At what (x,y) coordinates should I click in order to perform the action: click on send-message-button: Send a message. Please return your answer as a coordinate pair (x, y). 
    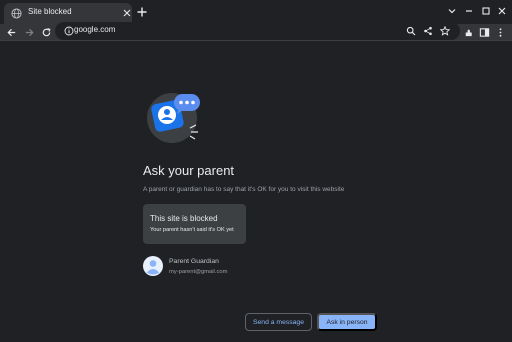
    Looking at the image, I should click on (278, 322).